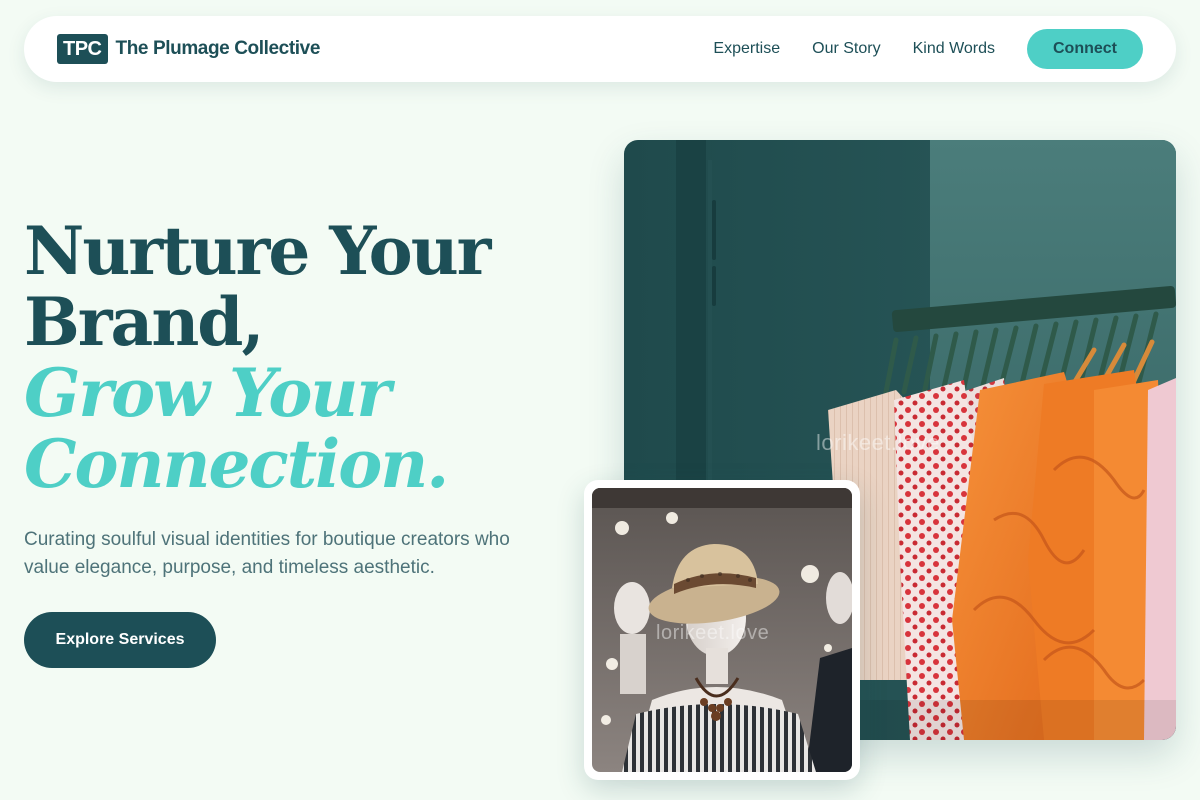 The image size is (1200, 800). Describe the element at coordinates (236, 464) in the screenshot. I see `headline-line-4: Connection.` at that location.